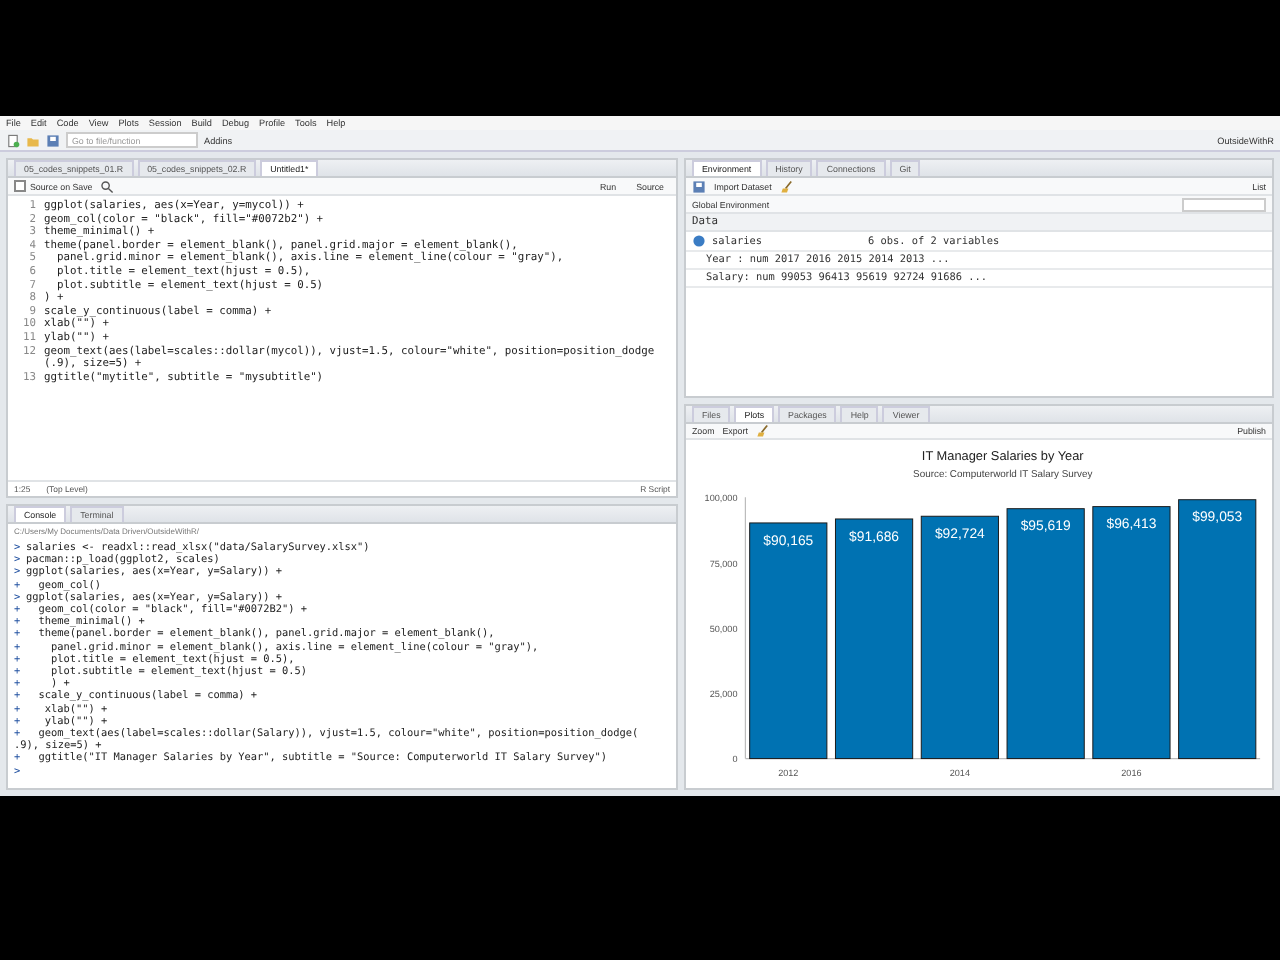  I want to click on search-field, so click(1224, 204).